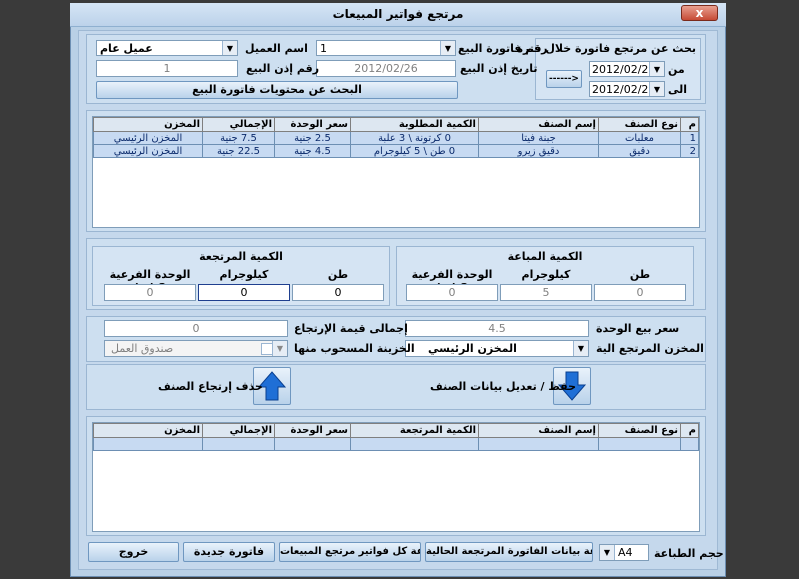 The width and height of the screenshot is (799, 579). I want to click on table-cell: 1, so click(689, 138).